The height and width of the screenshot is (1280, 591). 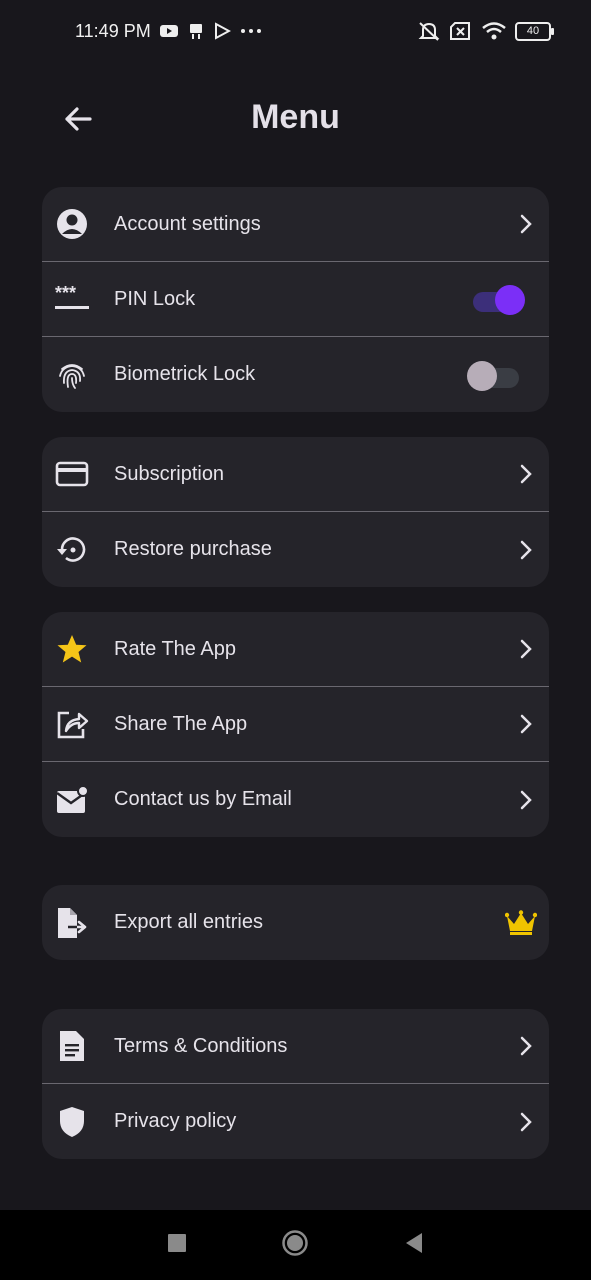 What do you see at coordinates (72, 800) in the screenshot?
I see `email-icon` at bounding box center [72, 800].